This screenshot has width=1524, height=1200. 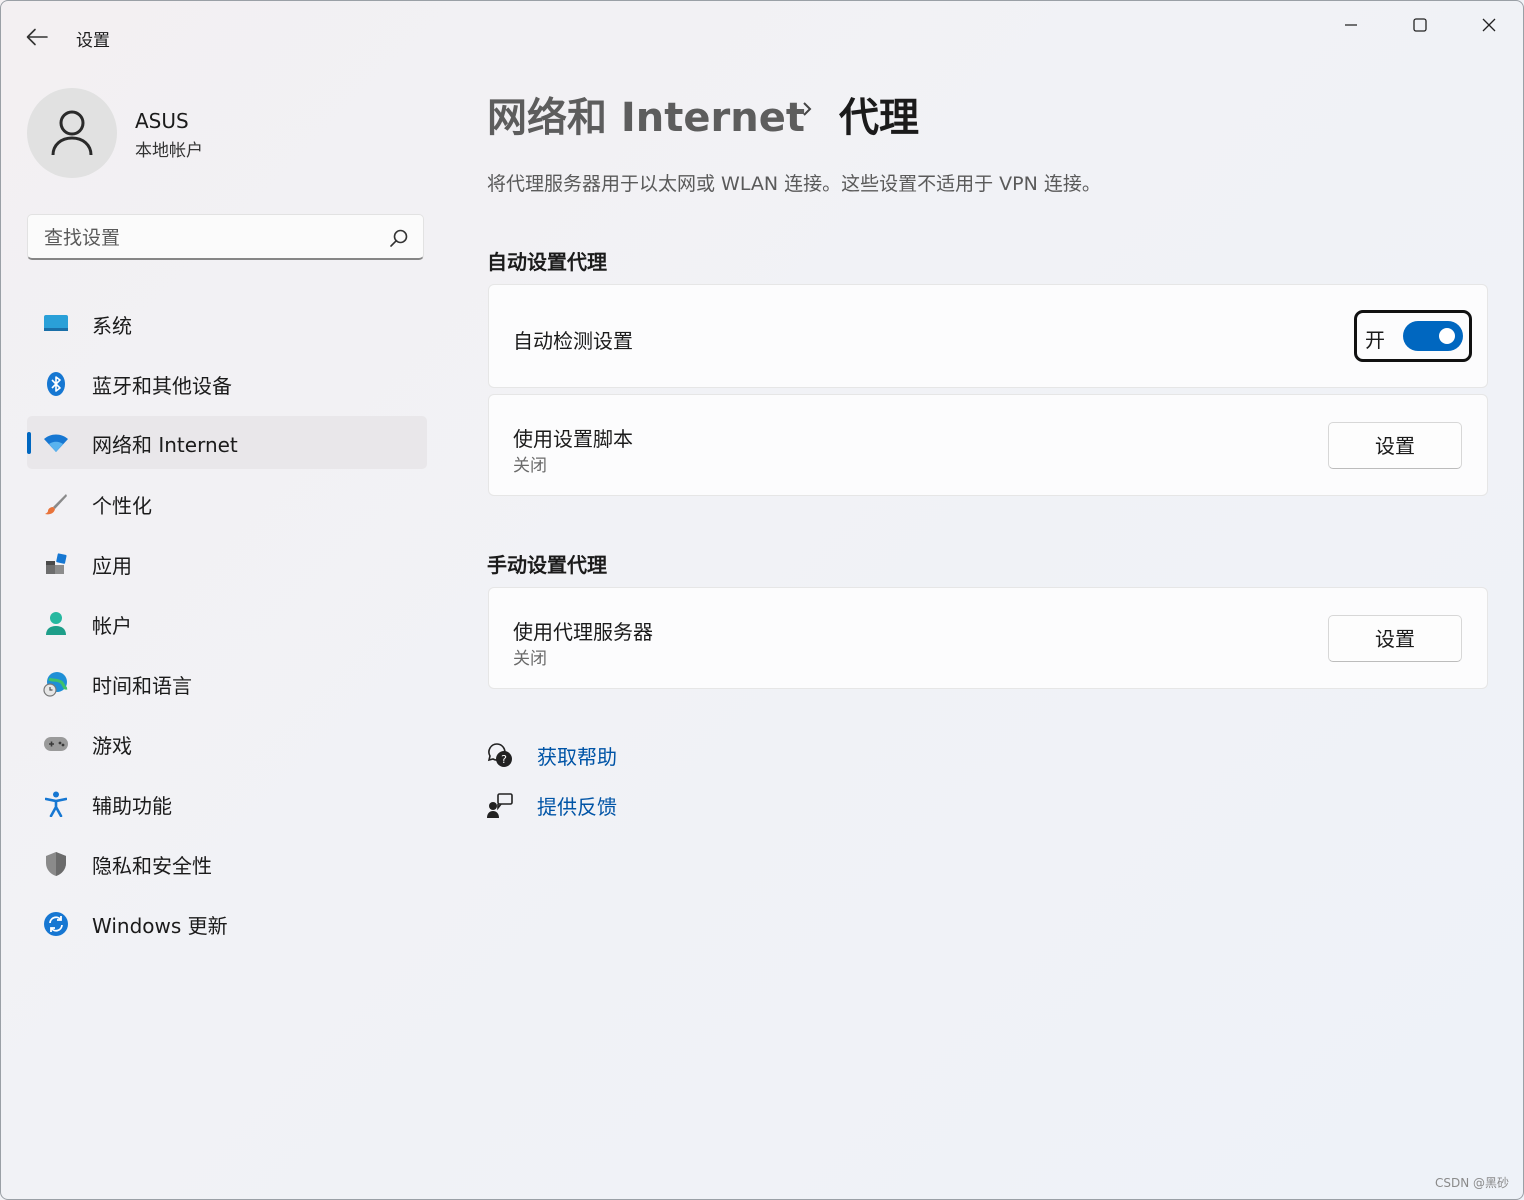 I want to click on sidebar-item-system: 系统, so click(x=227, y=323).